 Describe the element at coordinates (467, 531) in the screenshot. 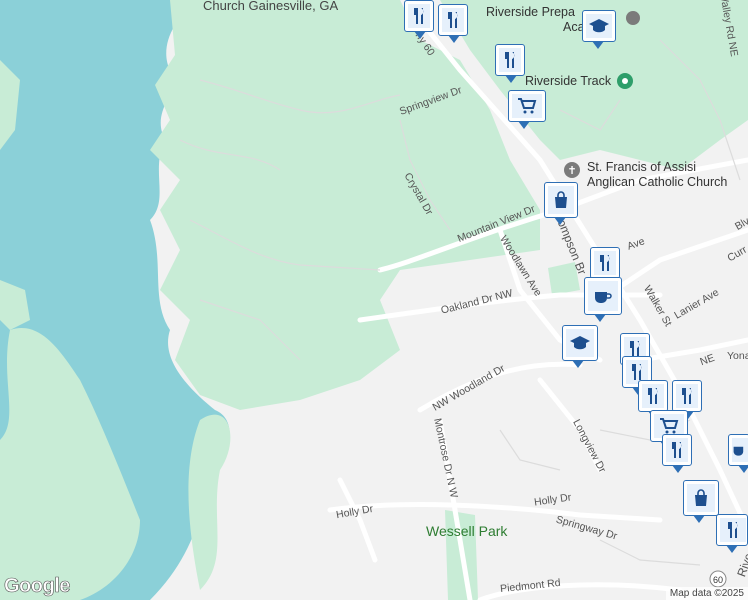

I see `label-wessell-park: Wessell Park` at that location.